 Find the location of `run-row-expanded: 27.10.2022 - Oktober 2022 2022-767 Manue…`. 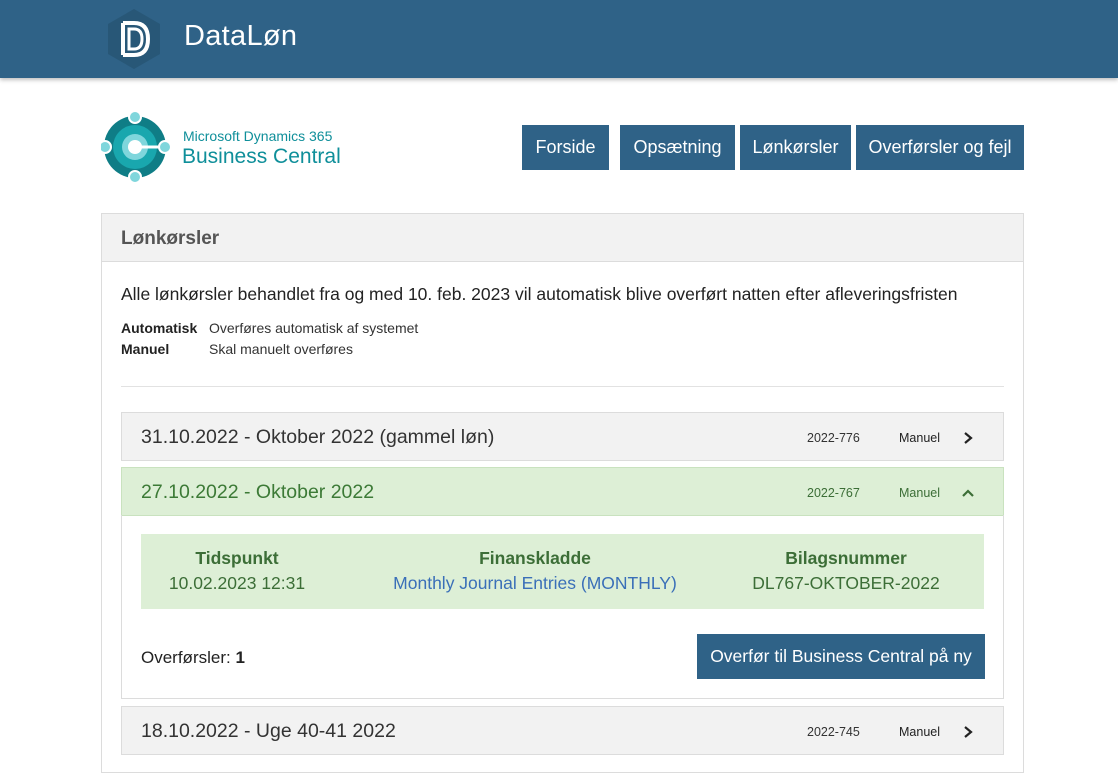

run-row-expanded: 27.10.2022 - Oktober 2022 2022-767 Manue… is located at coordinates (562, 491).